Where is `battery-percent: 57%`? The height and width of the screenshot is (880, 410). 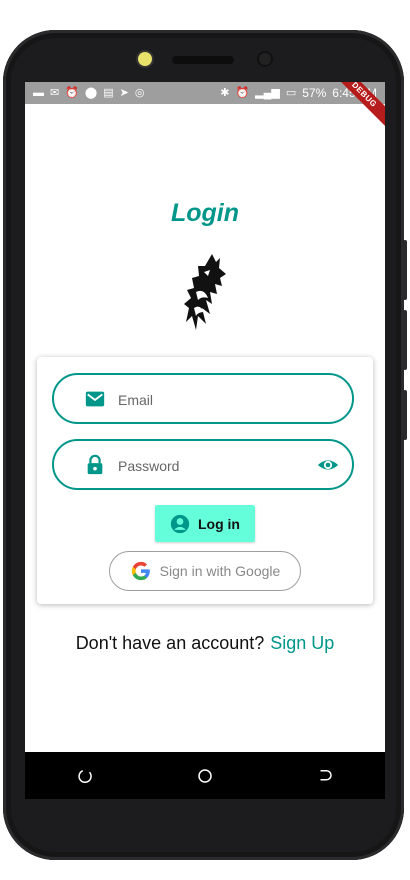
battery-percent: 57% is located at coordinates (314, 93).